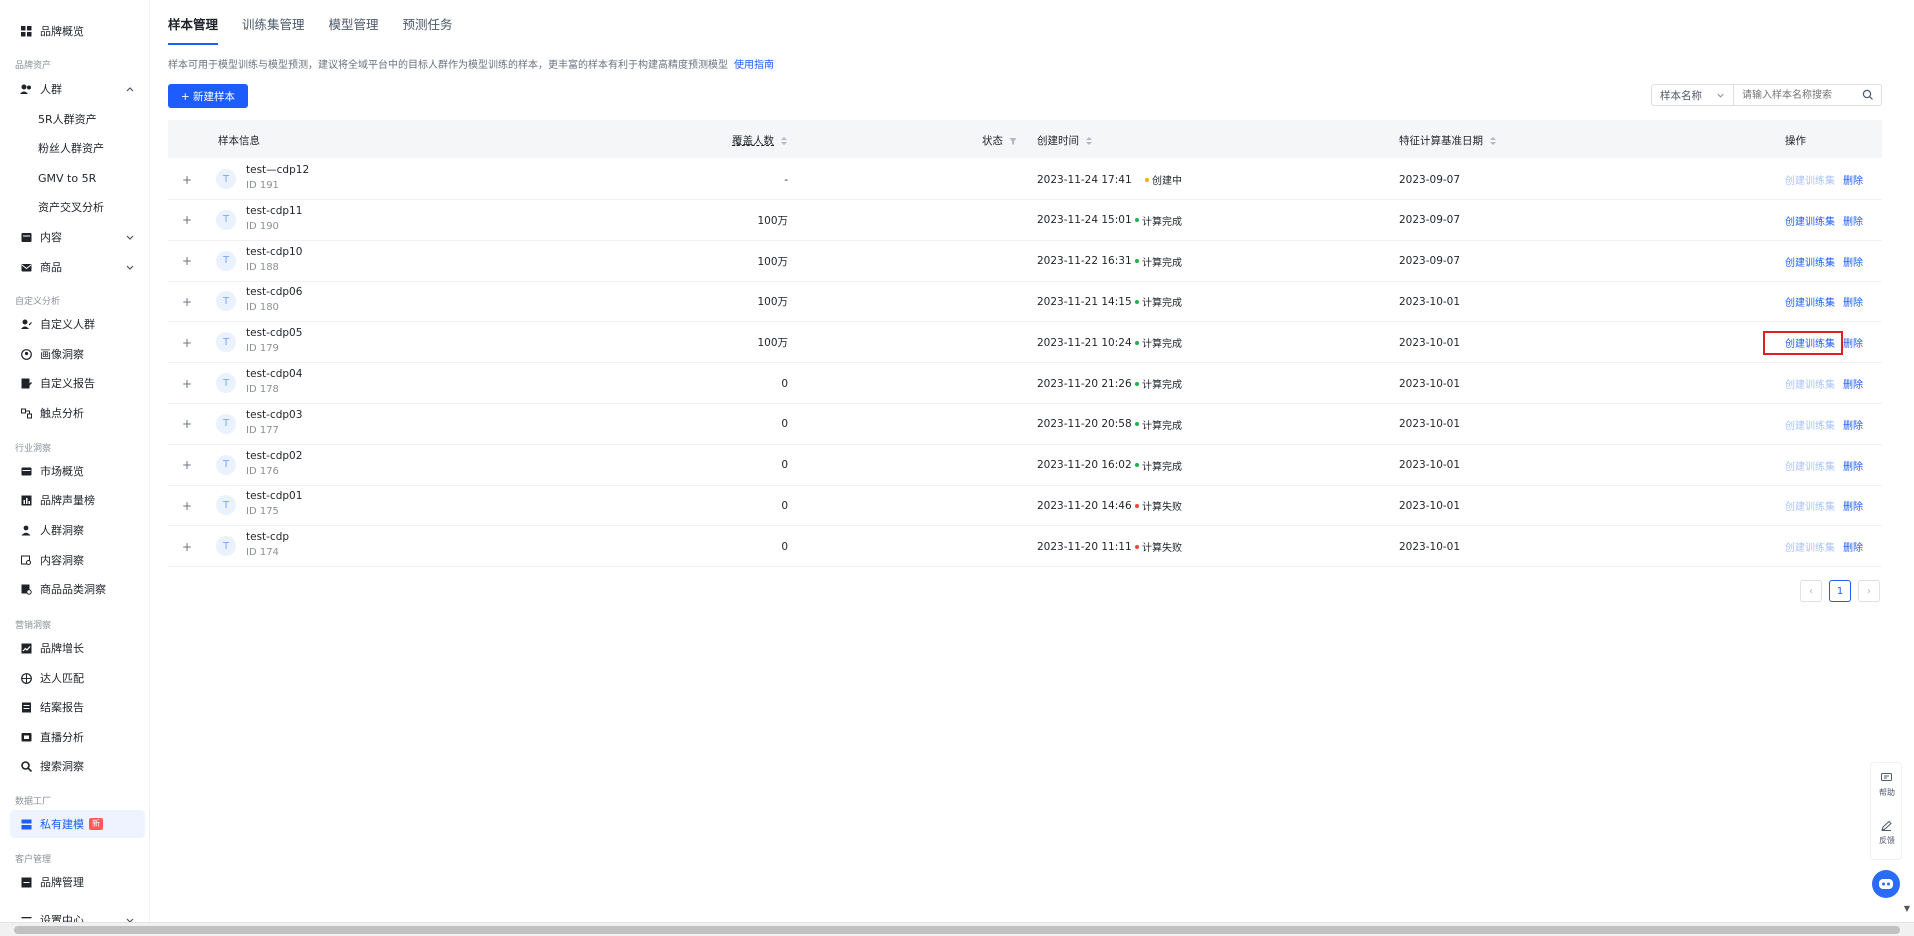 This screenshot has height=936, width=1914. Describe the element at coordinates (77, 530) in the screenshot. I see `sidebar-item-people-insight: 人群洞察` at that location.